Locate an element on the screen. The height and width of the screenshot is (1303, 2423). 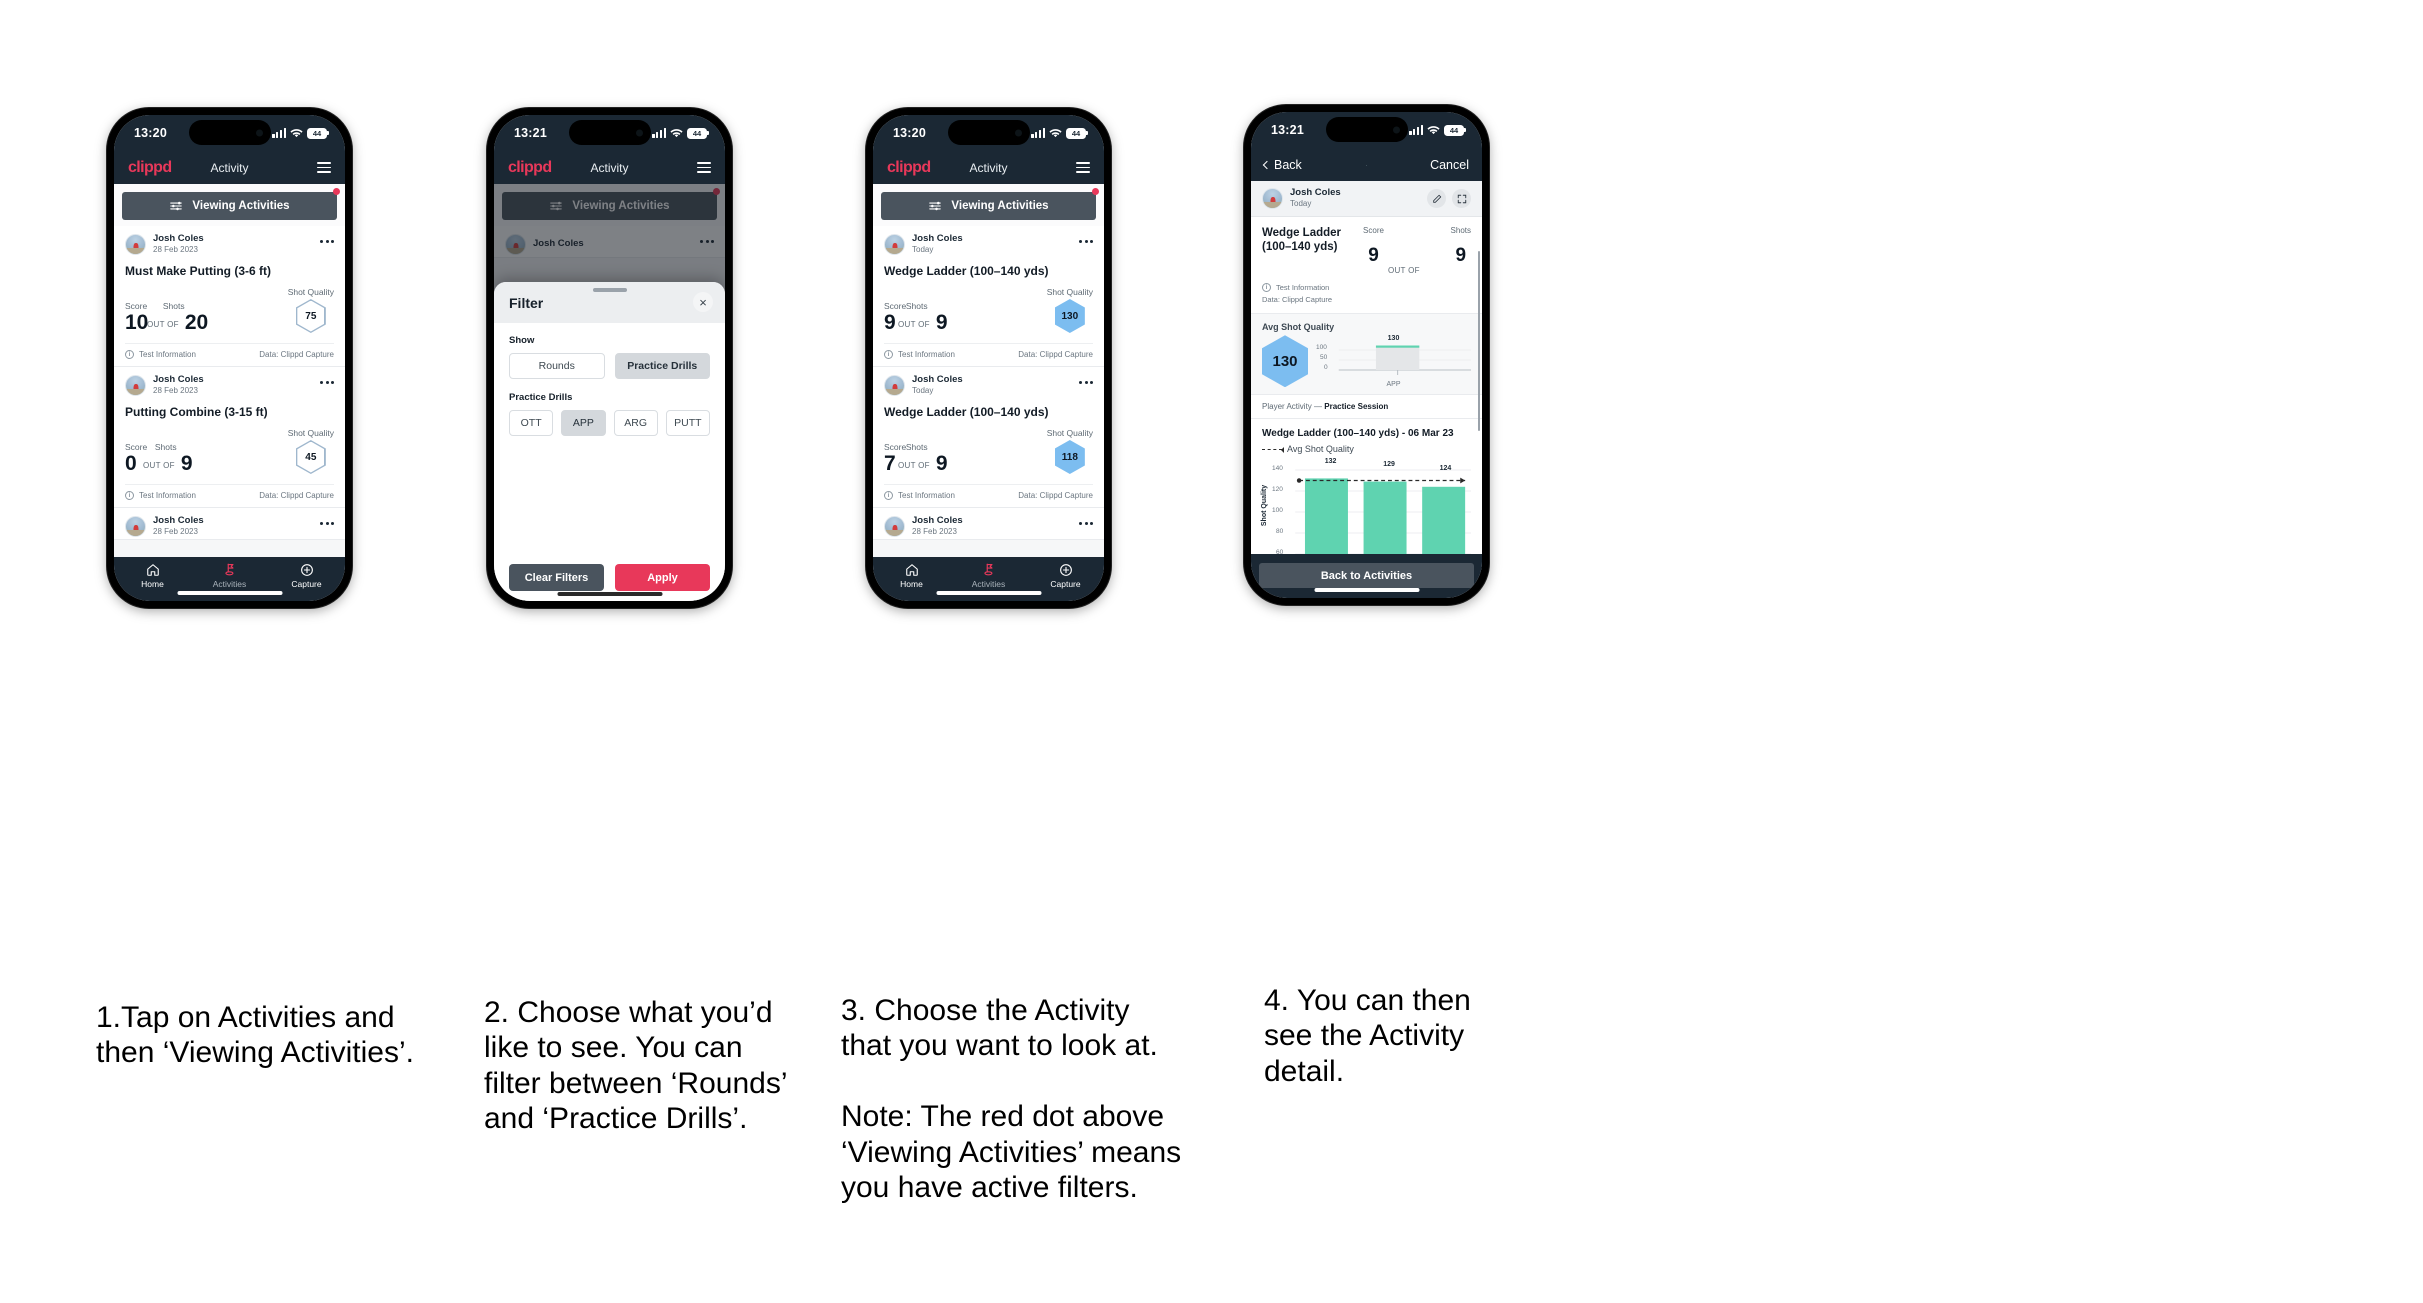
chip-arg: ARG is located at coordinates (635, 423).